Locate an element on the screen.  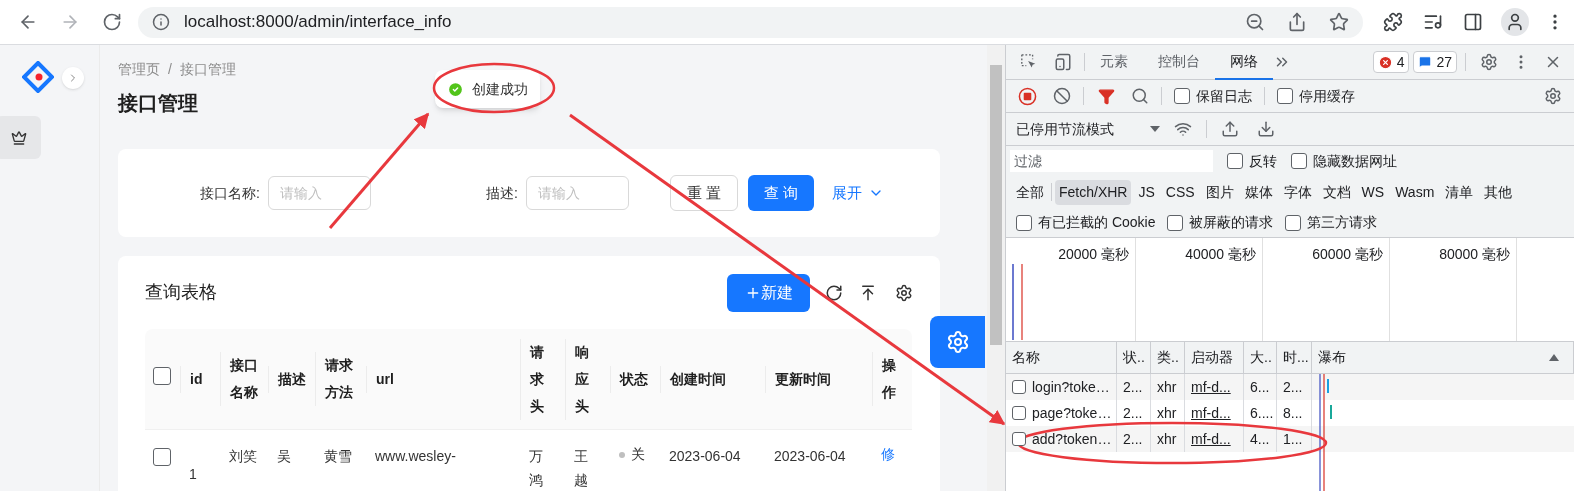
address-bar: localhost:8000/admin/interface_info is located at coordinates (750, 22).